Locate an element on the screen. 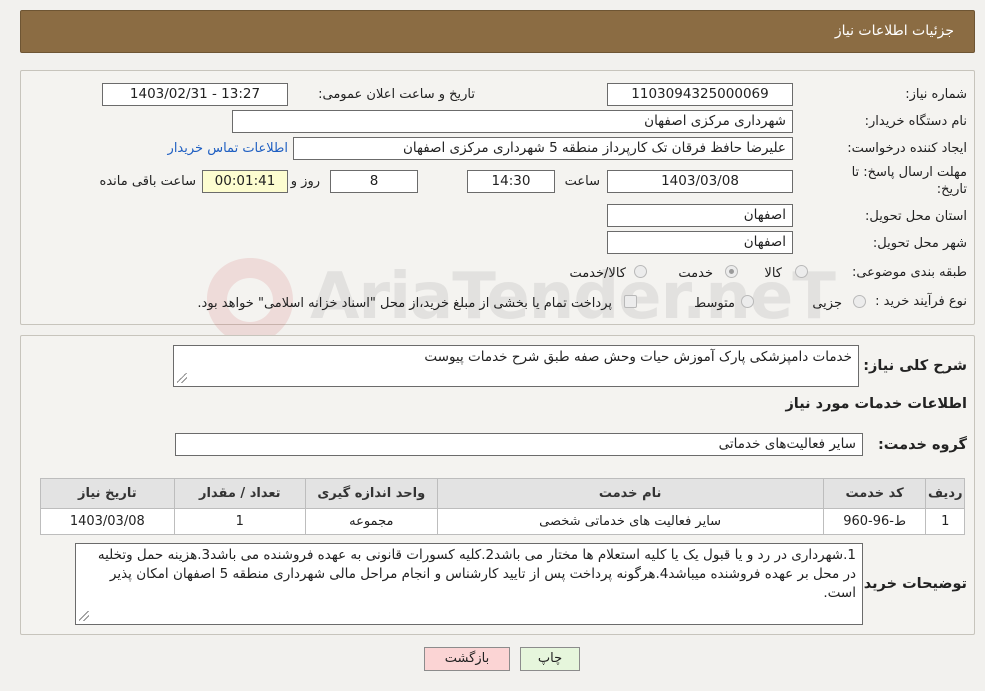  cell-service-name: سایر فعالیت های خدماتی شخصی is located at coordinates (630, 521).